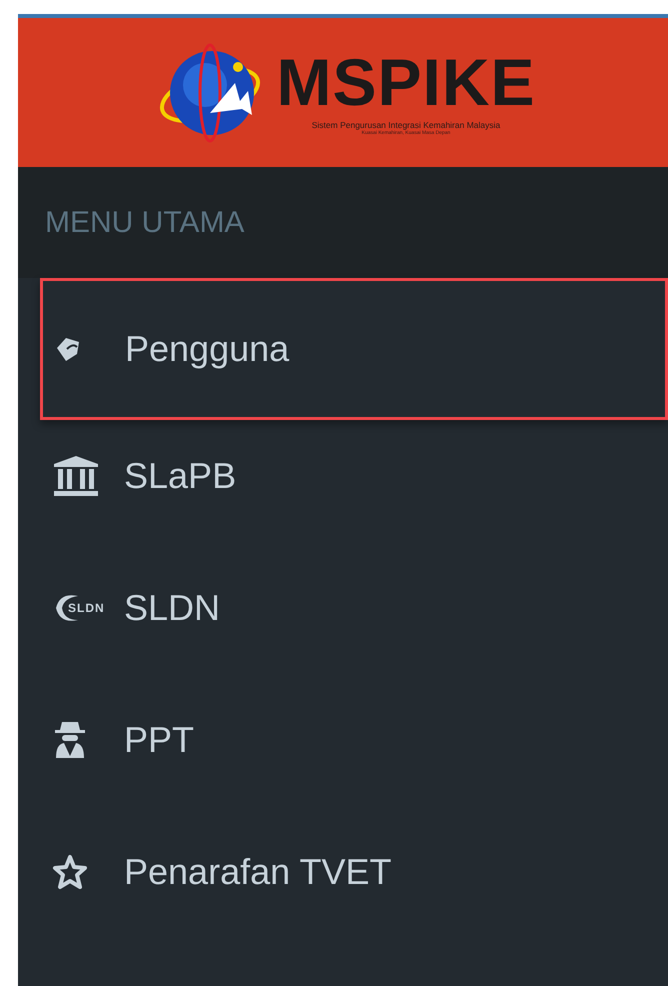  What do you see at coordinates (70, 740) in the screenshot?
I see `spy-icon` at bounding box center [70, 740].